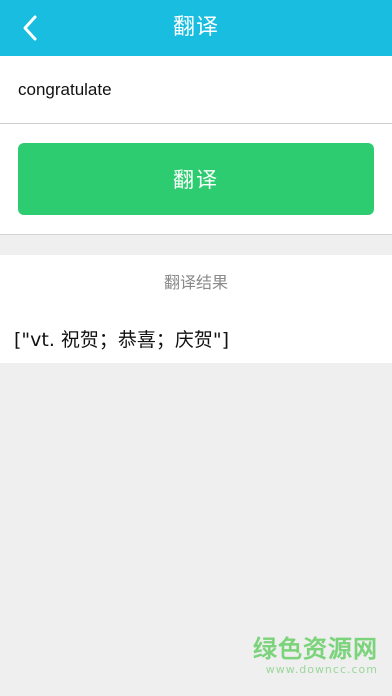 The height and width of the screenshot is (696, 392). What do you see at coordinates (315, 649) in the screenshot?
I see `watermark-name: 绿色资源网` at bounding box center [315, 649].